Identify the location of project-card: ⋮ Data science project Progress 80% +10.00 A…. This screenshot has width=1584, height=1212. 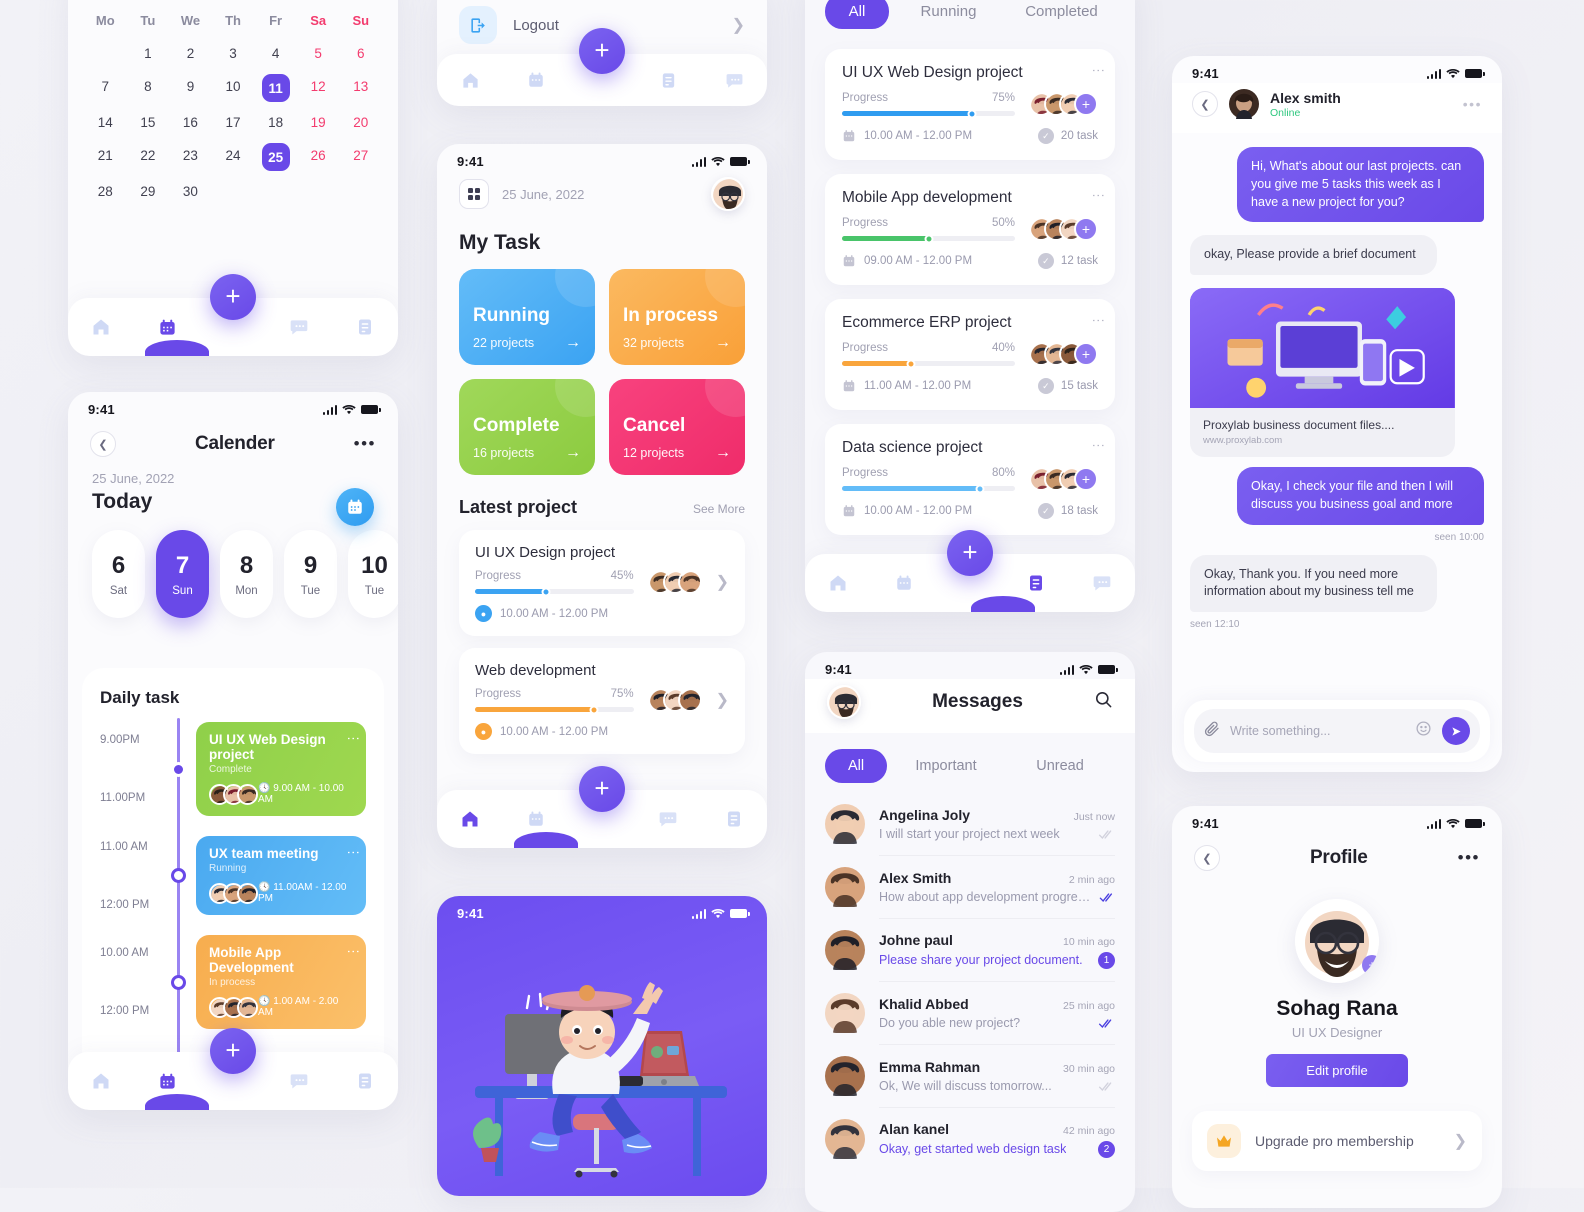
(970, 479).